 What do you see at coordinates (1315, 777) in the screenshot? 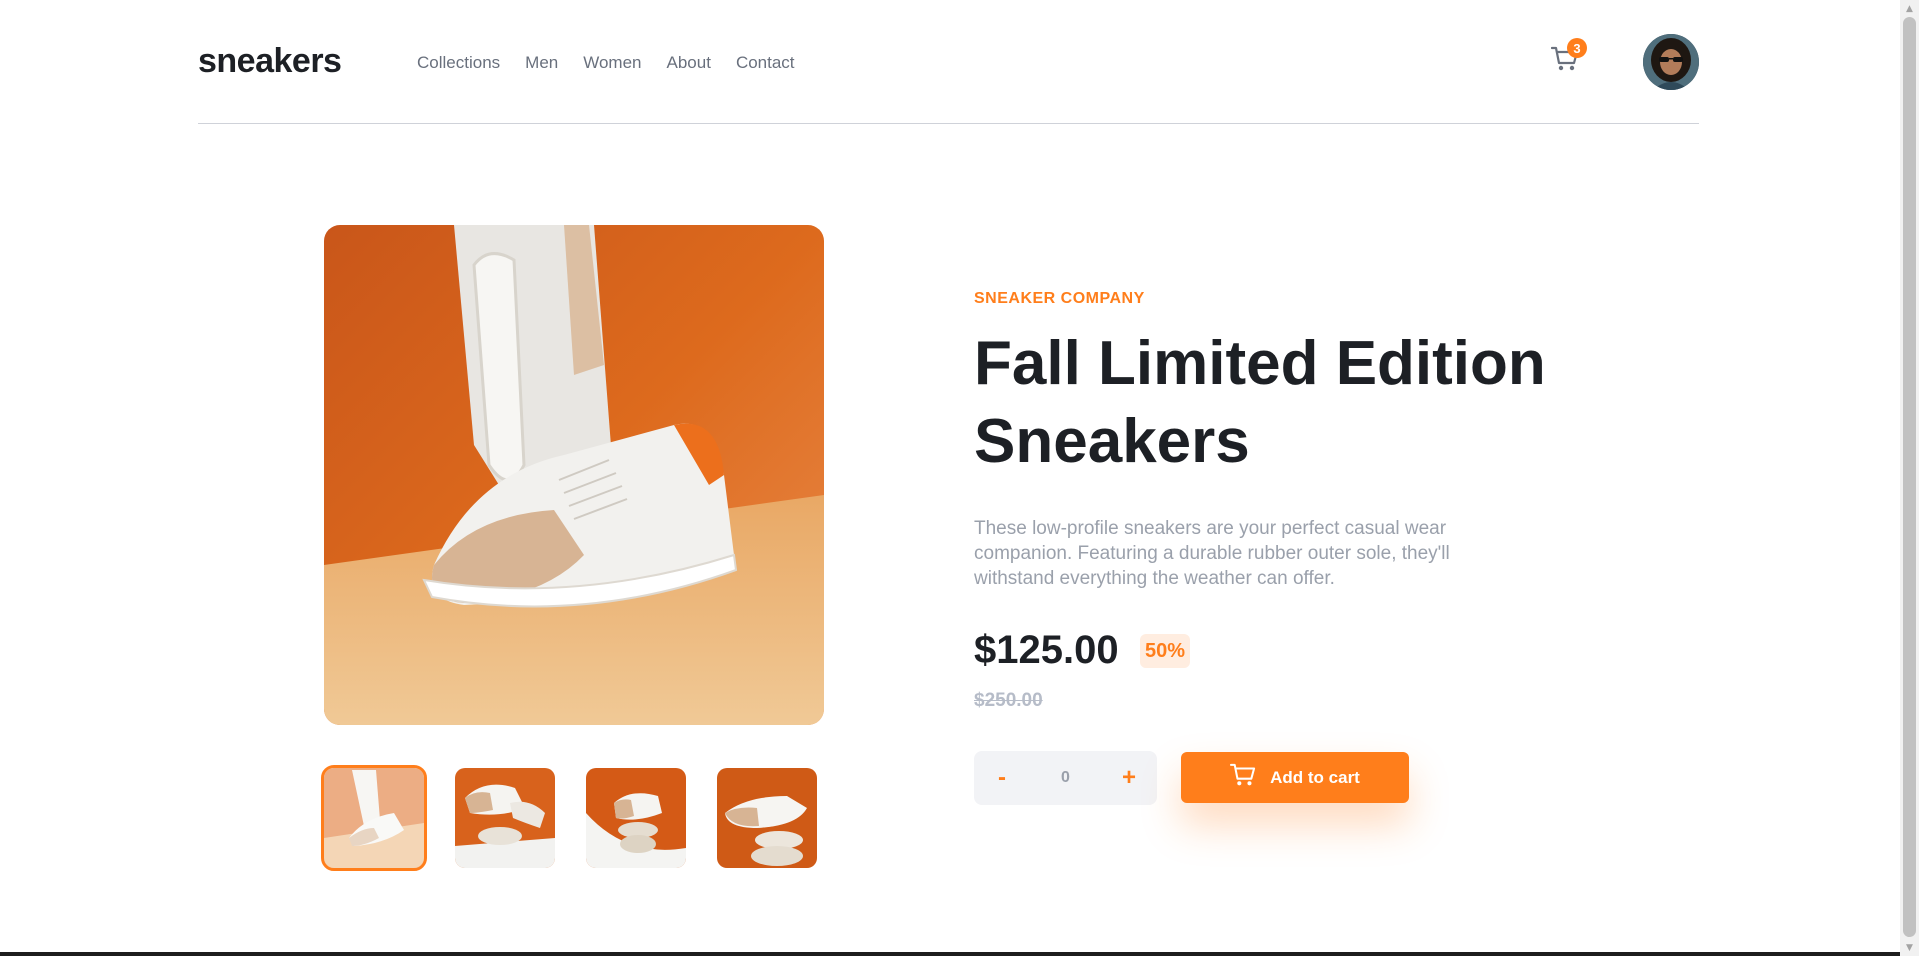
I see `add-to-cart-label: Add to cart` at bounding box center [1315, 777].